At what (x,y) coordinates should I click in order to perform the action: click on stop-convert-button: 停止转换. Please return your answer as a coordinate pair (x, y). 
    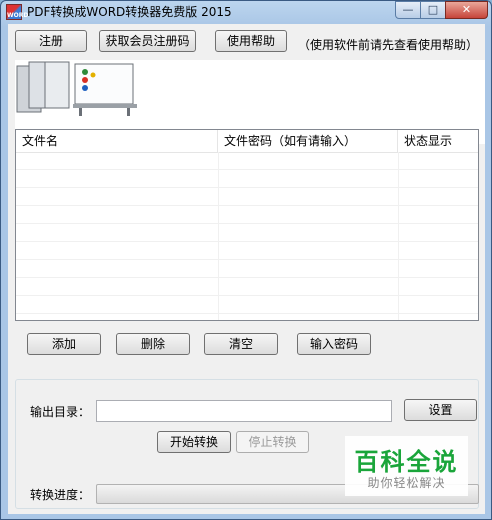
    Looking at the image, I should click on (272, 442).